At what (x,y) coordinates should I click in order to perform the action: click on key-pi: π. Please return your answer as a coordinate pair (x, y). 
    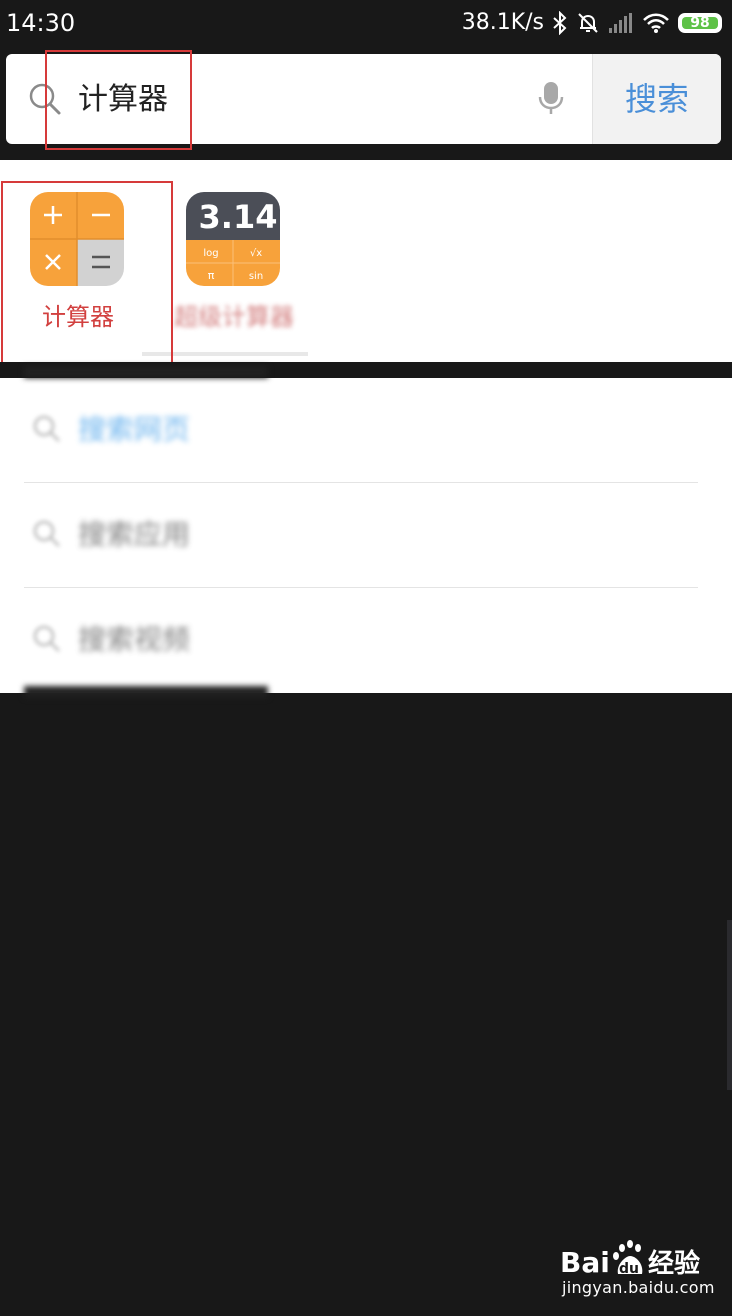
    Looking at the image, I should click on (211, 275).